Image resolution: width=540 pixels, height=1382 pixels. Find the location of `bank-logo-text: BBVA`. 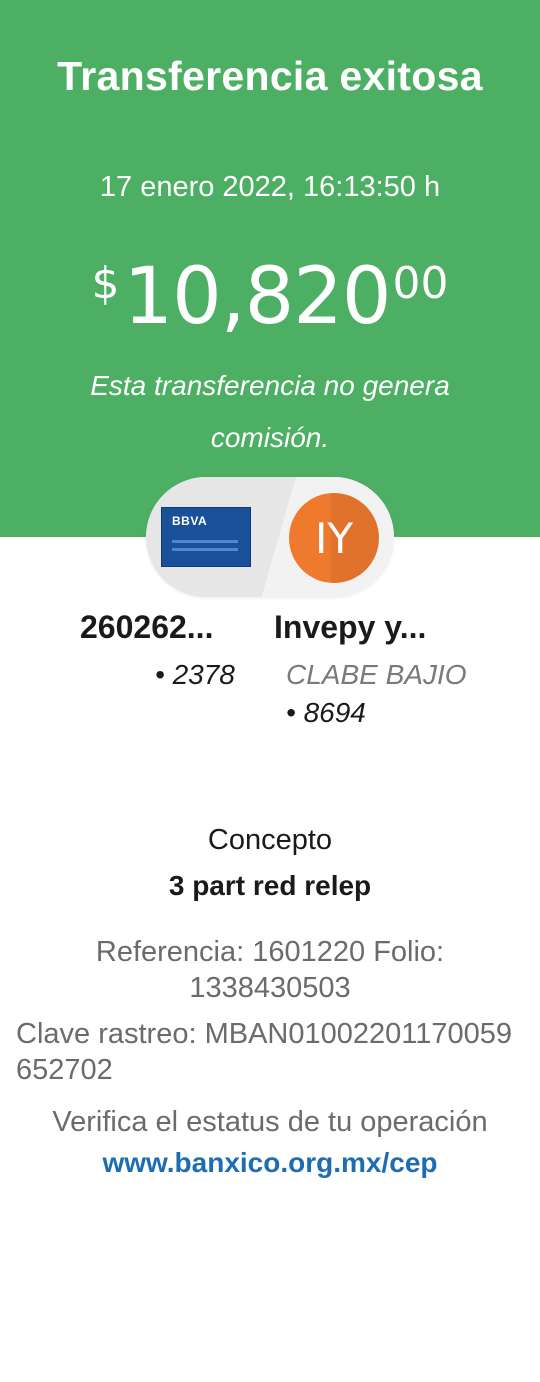

bank-logo-text: BBVA is located at coordinates (190, 521).